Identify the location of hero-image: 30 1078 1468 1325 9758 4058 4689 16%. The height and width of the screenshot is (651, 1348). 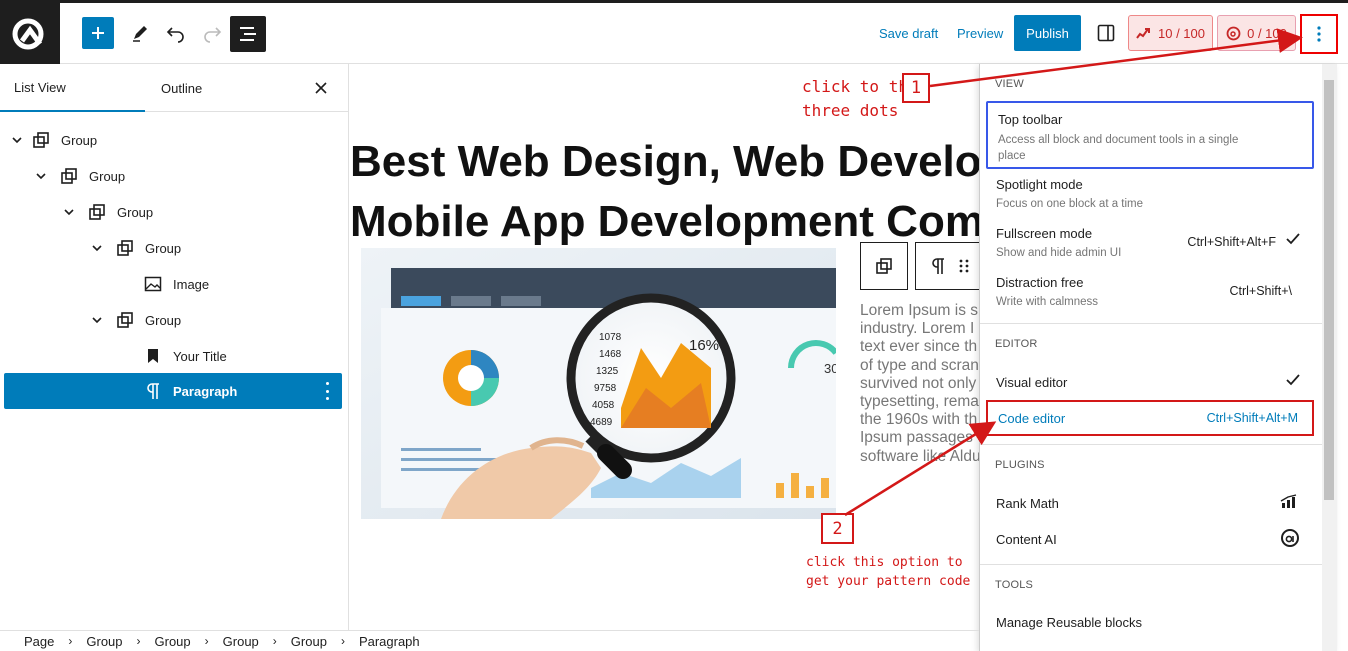
(598, 383).